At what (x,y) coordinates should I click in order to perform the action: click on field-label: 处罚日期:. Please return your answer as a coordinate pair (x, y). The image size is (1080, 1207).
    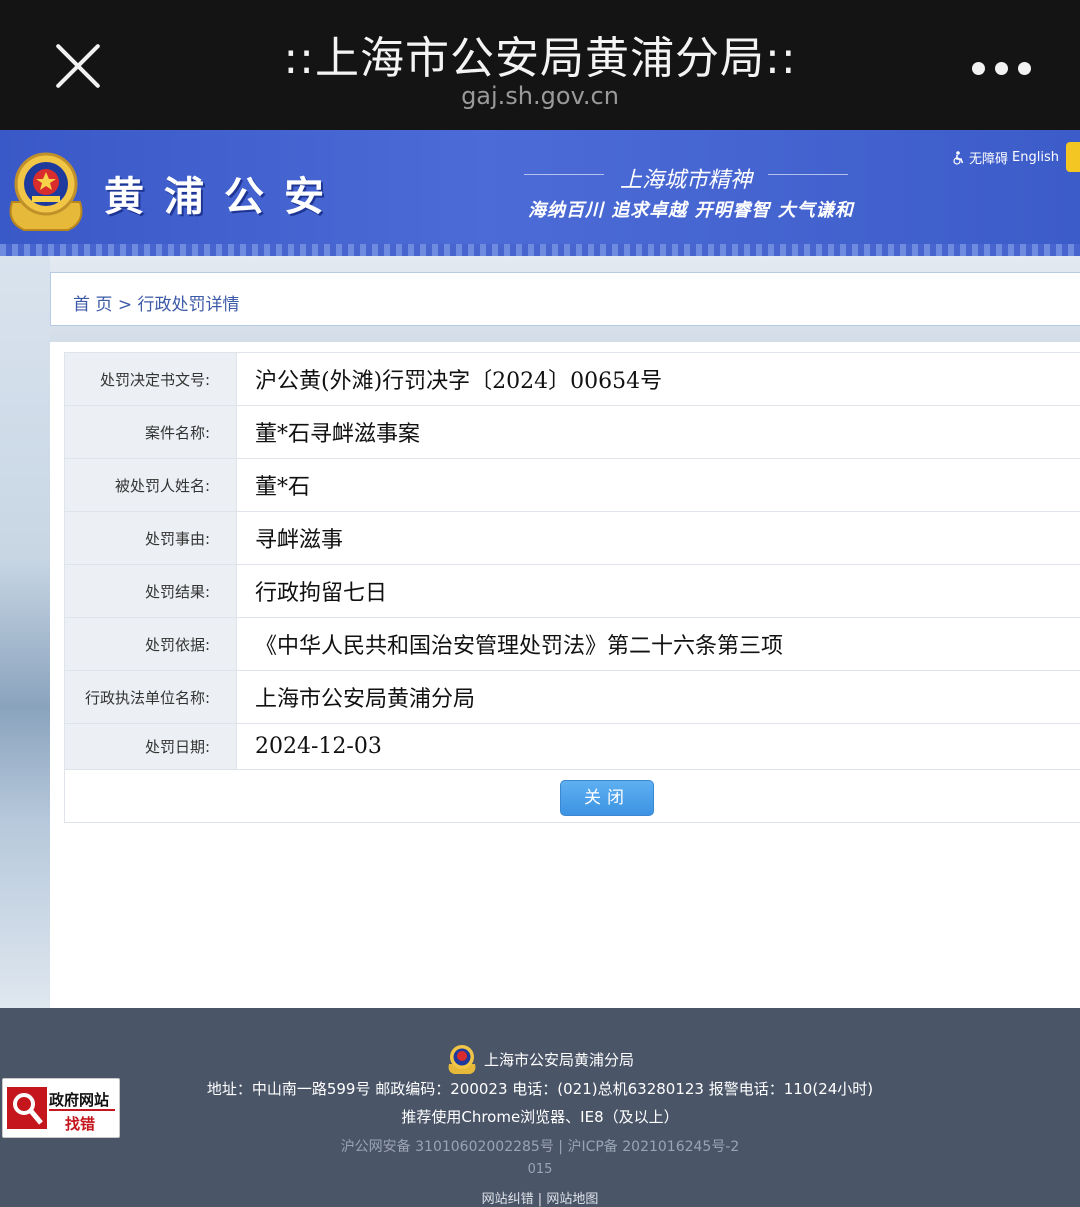
    Looking at the image, I should click on (151, 746).